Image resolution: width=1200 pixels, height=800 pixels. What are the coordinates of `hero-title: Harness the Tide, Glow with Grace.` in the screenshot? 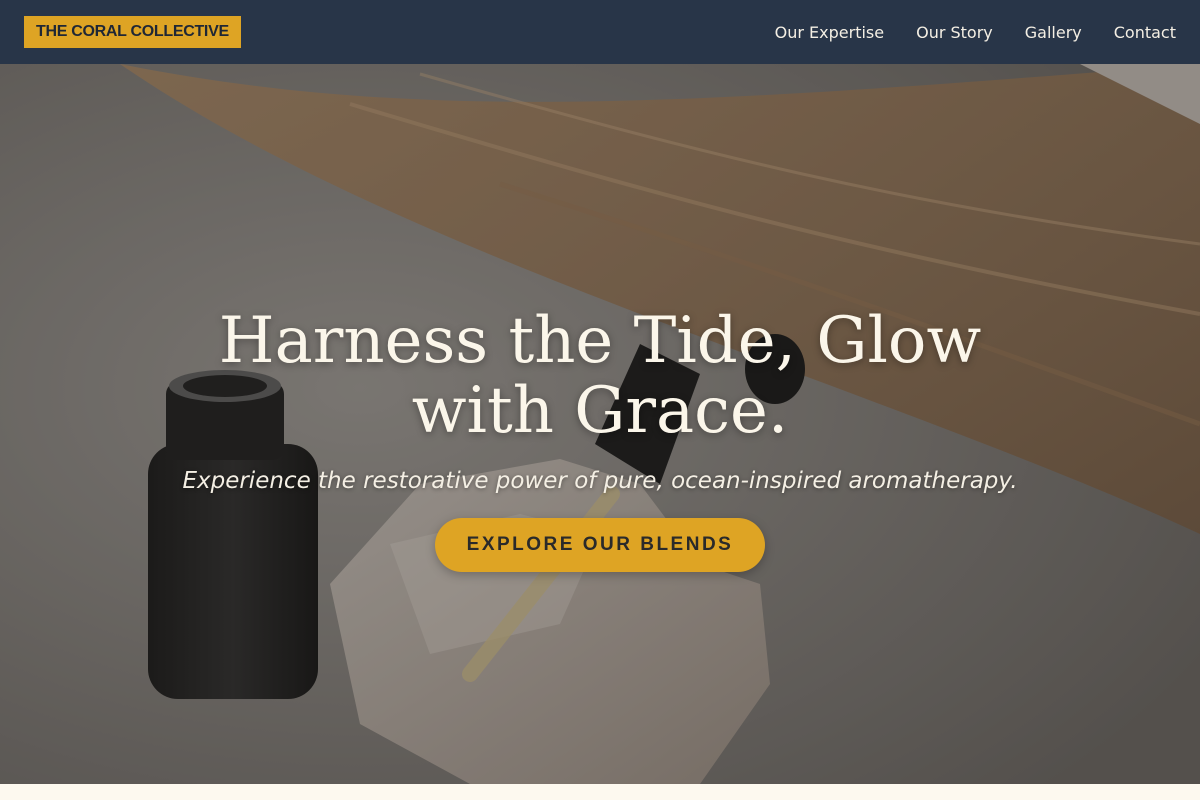 It's located at (600, 376).